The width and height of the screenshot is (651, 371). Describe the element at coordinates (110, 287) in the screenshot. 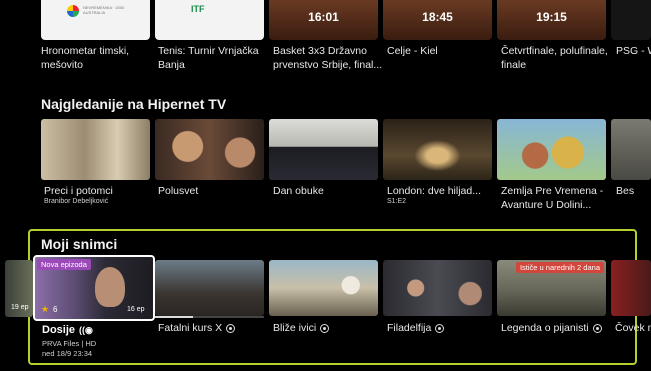

I see `portrait-icon` at that location.